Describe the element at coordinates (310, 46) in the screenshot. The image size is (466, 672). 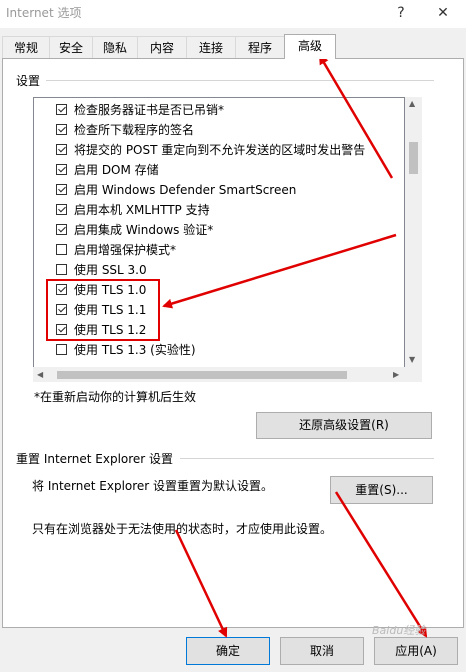
I see `tab-advanced: 高级` at that location.